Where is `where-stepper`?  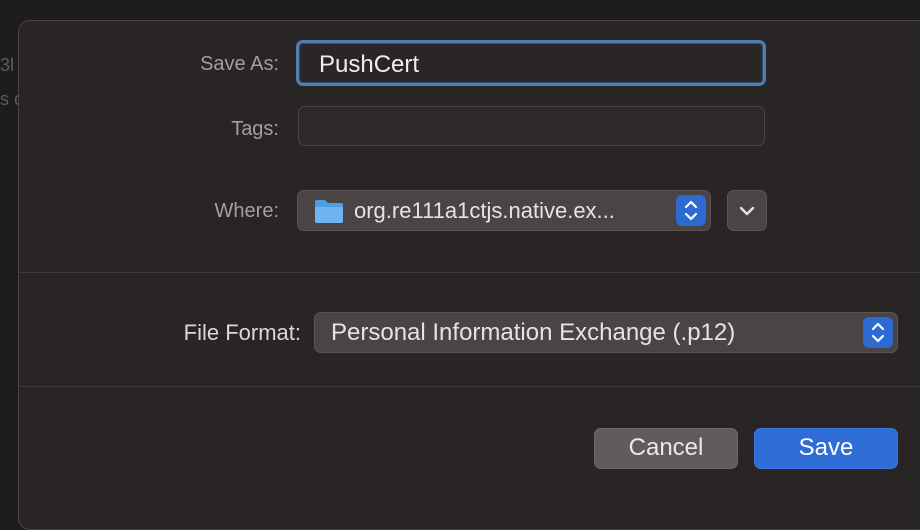 where-stepper is located at coordinates (691, 210).